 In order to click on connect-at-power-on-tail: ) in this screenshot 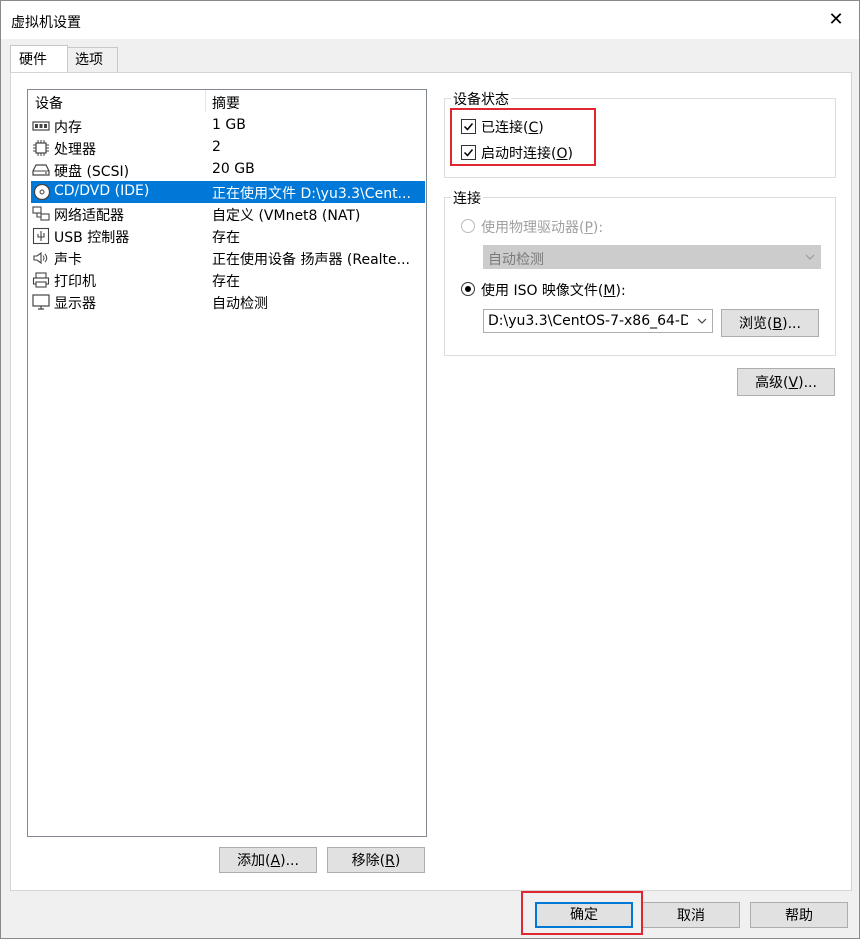, I will do `click(570, 154)`.